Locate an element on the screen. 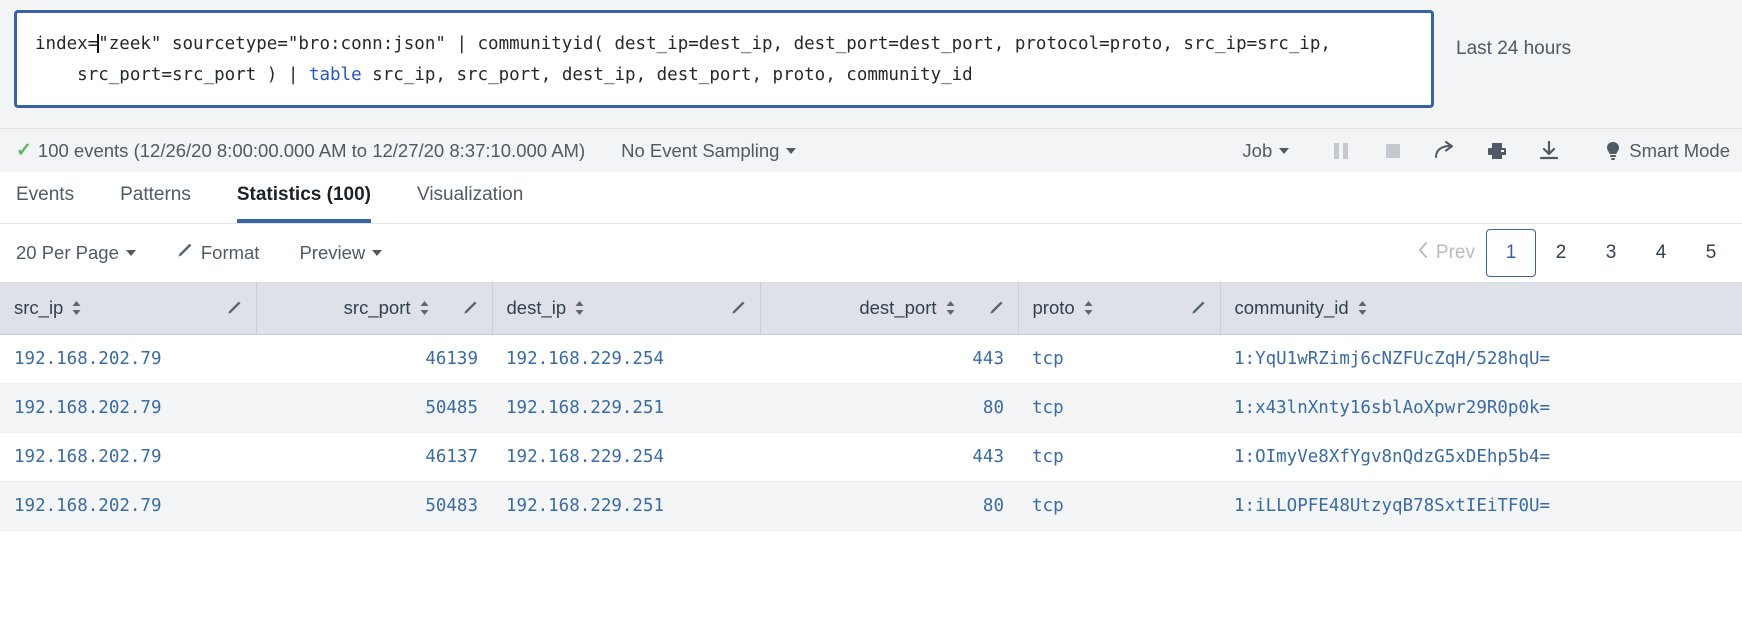 The image size is (1742, 617). job-controls: Job Smart Mode is located at coordinates (1486, 151).